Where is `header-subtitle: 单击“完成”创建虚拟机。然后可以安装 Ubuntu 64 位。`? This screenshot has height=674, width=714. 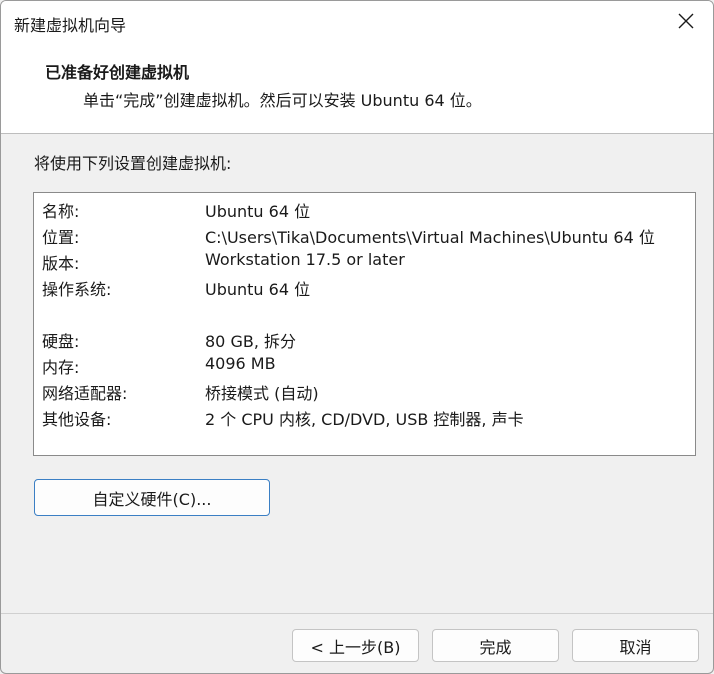 header-subtitle: 单击“完成”创建虚拟机。然后可以安装 Ubuntu 64 位。 is located at coordinates (282, 100).